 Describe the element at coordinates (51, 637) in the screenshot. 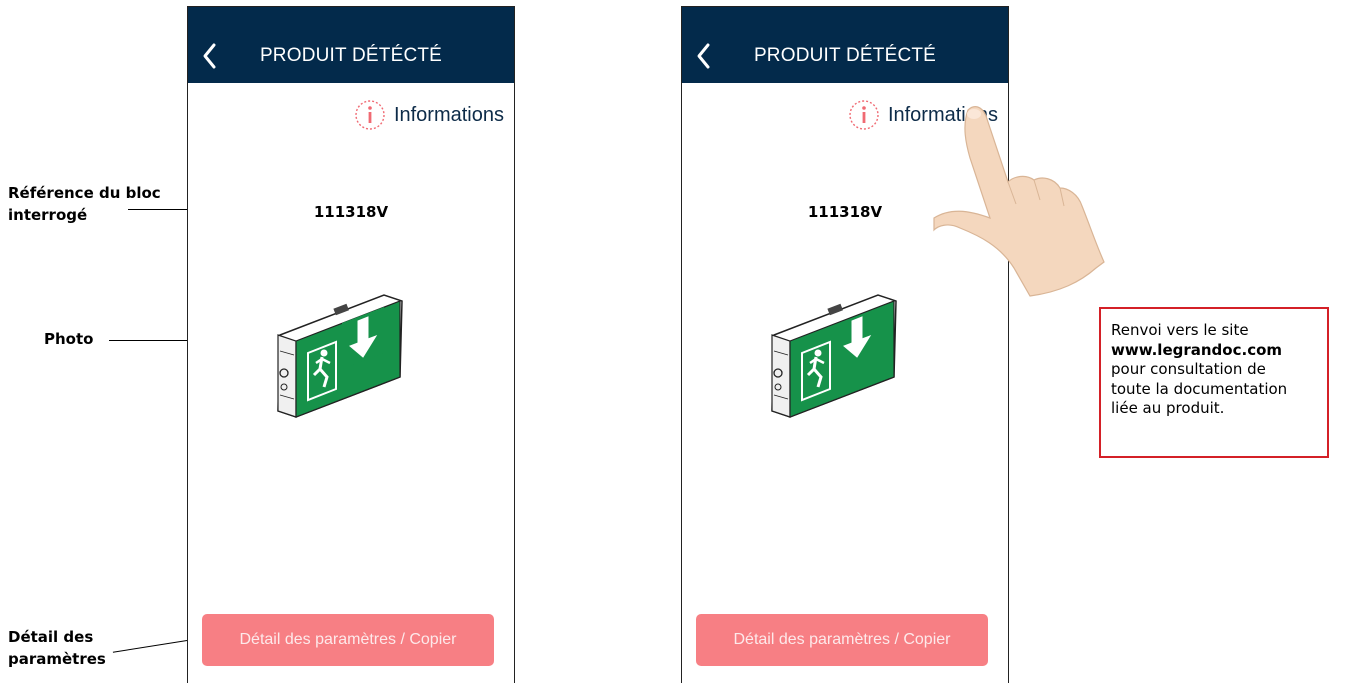

I see `annotation-detail-line1: Détail des` at that location.